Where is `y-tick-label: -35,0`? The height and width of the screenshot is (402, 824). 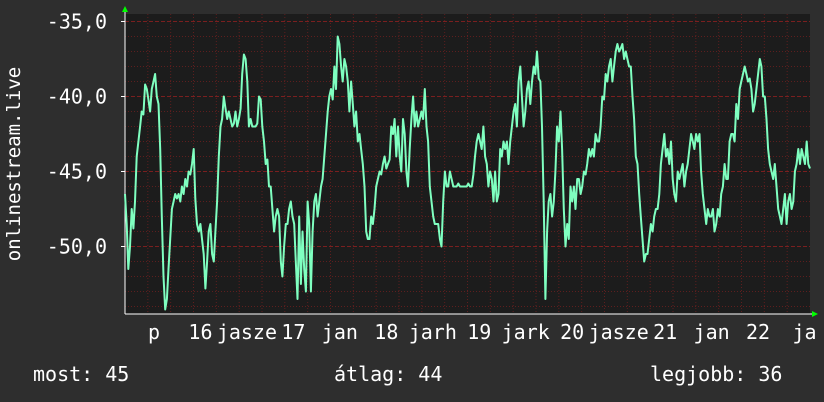
y-tick-label: -35,0 is located at coordinates (77, 22).